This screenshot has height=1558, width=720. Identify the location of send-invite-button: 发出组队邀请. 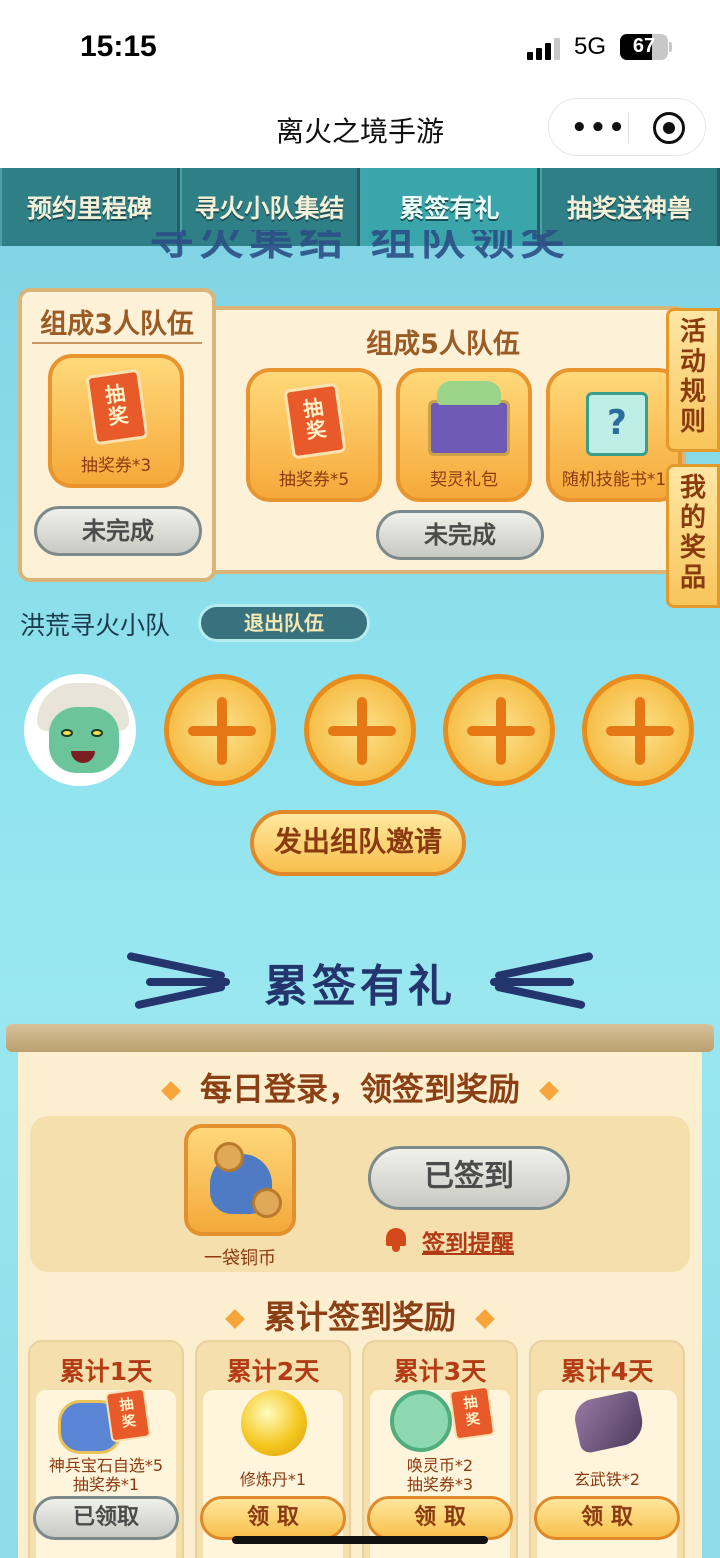
(358, 843).